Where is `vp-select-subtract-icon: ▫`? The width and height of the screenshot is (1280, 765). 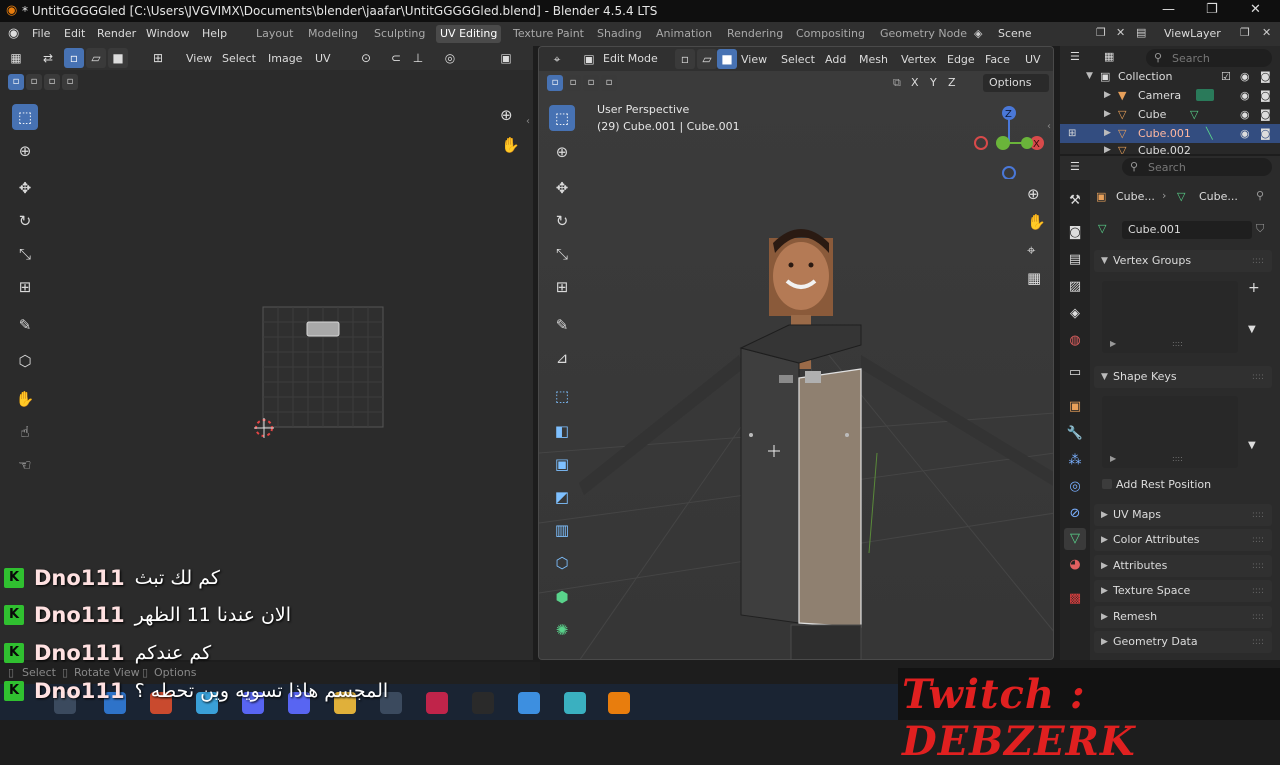
vp-select-subtract-icon: ▫ is located at coordinates (591, 83).